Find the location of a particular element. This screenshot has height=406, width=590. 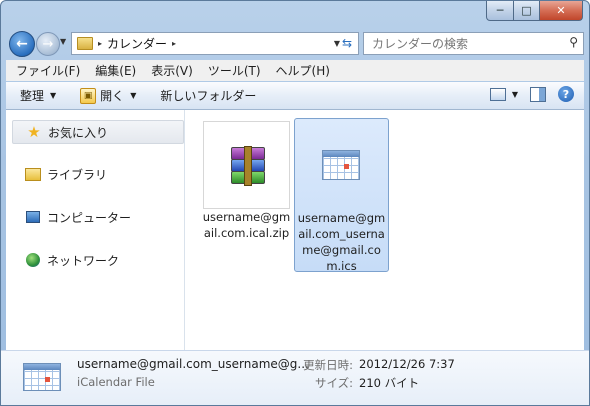

close-button: ✕ is located at coordinates (561, 11).